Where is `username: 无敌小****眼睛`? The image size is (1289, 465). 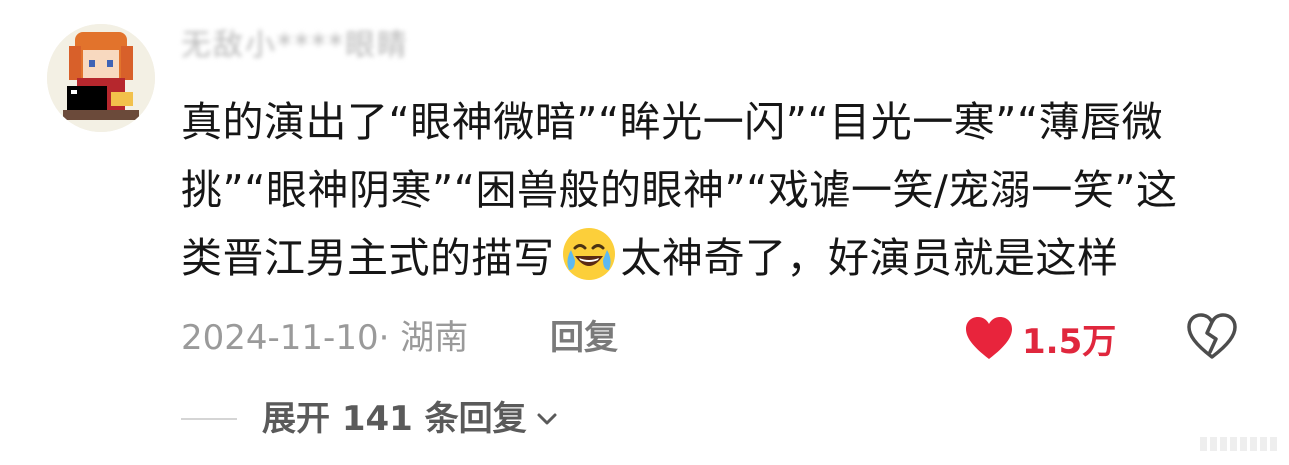 username: 无敌小****眼睛 is located at coordinates (295, 46).